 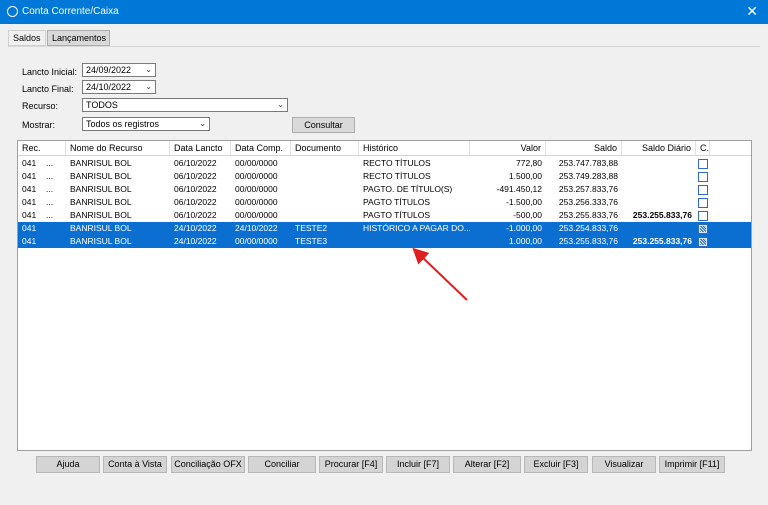 I want to click on footer-button-ajuda: Ajuda, so click(x=68, y=464).